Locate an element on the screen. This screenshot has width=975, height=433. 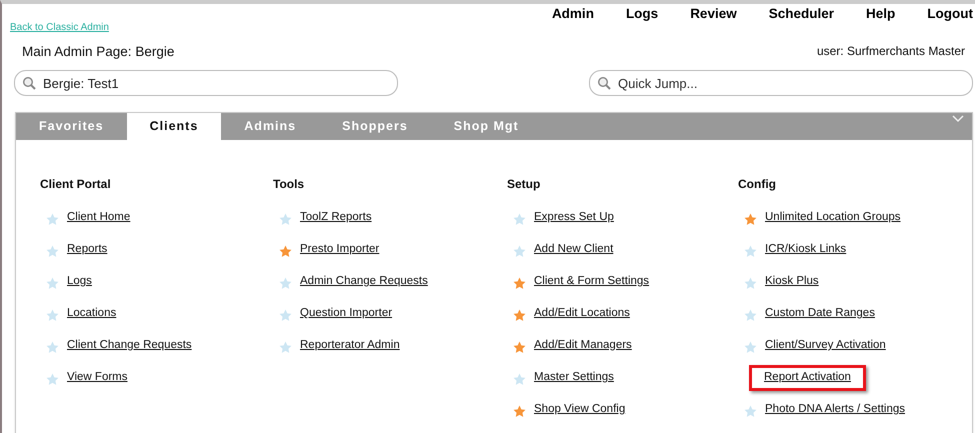
menu-link: Report Activation is located at coordinates (807, 378).